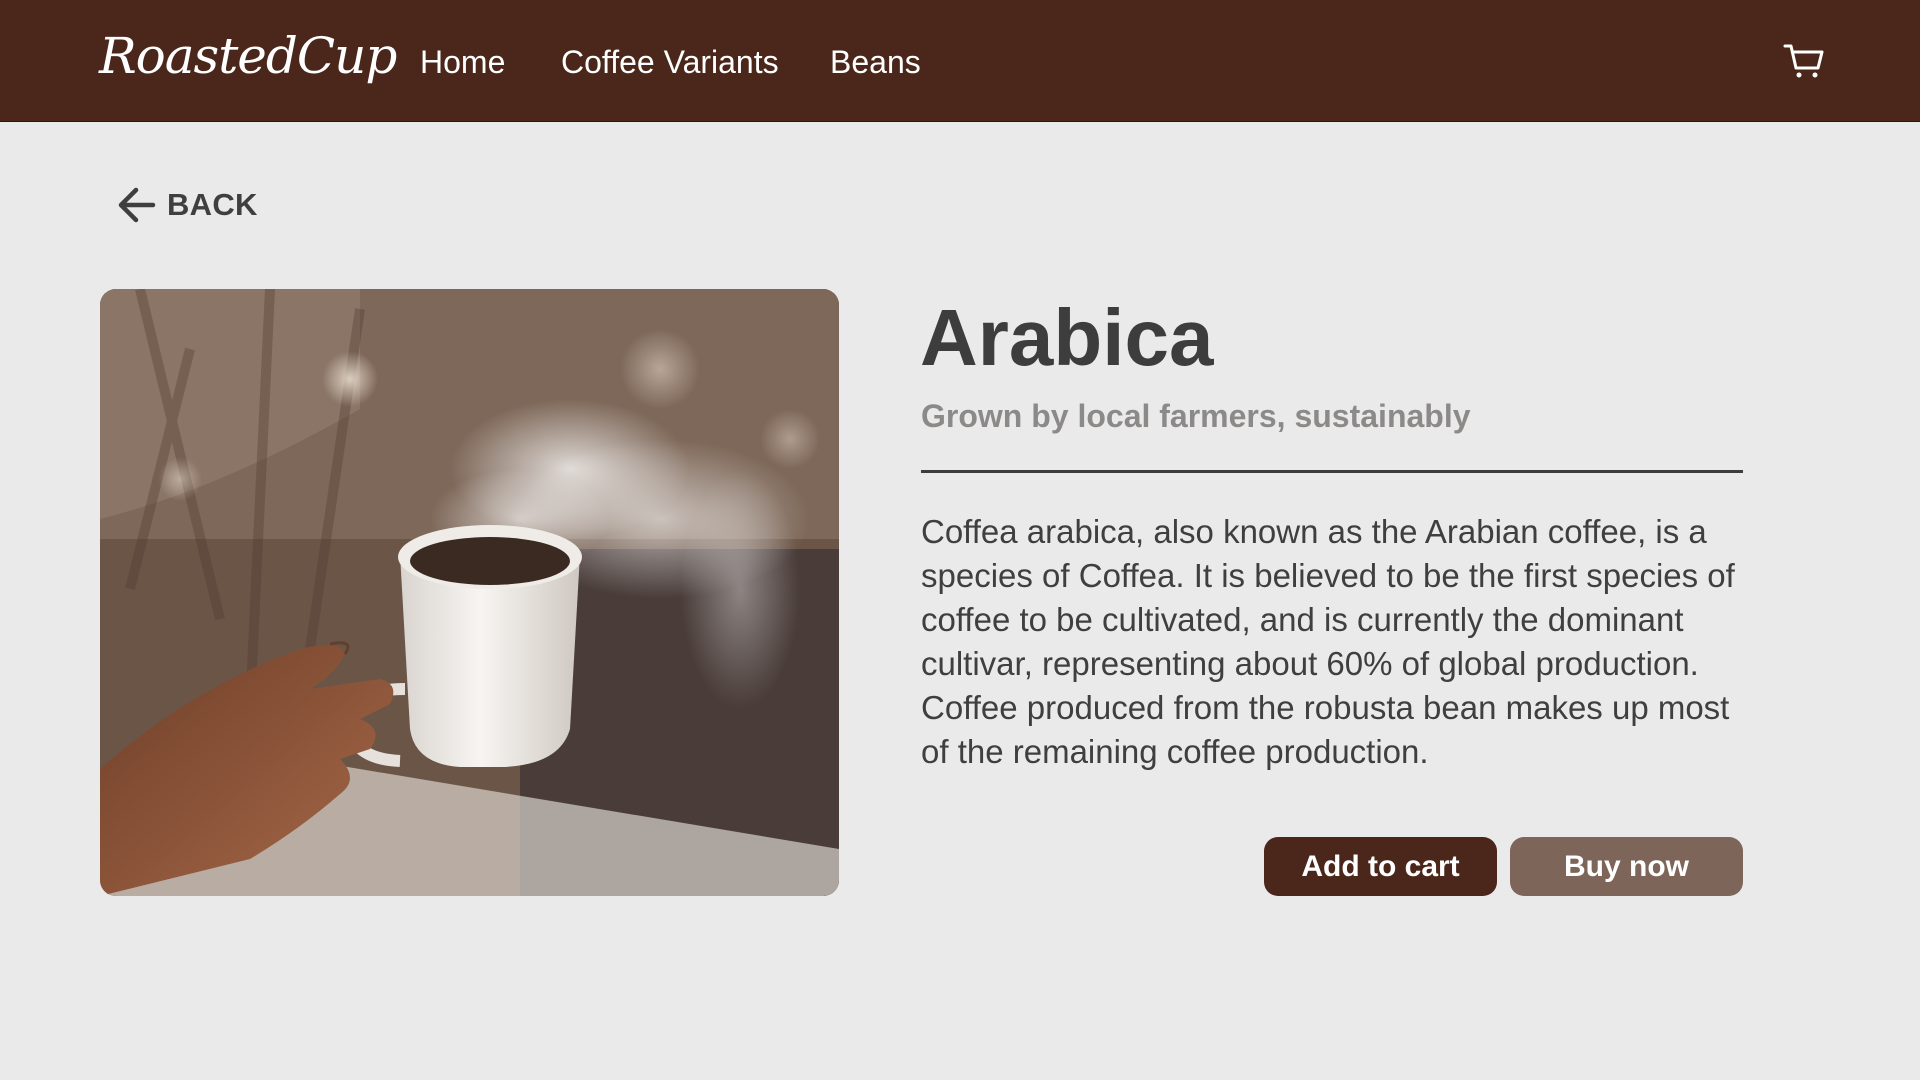 Image resolution: width=1920 pixels, height=1080 pixels. What do you see at coordinates (1067, 337) in the screenshot?
I see `product-title: Arabica` at bounding box center [1067, 337].